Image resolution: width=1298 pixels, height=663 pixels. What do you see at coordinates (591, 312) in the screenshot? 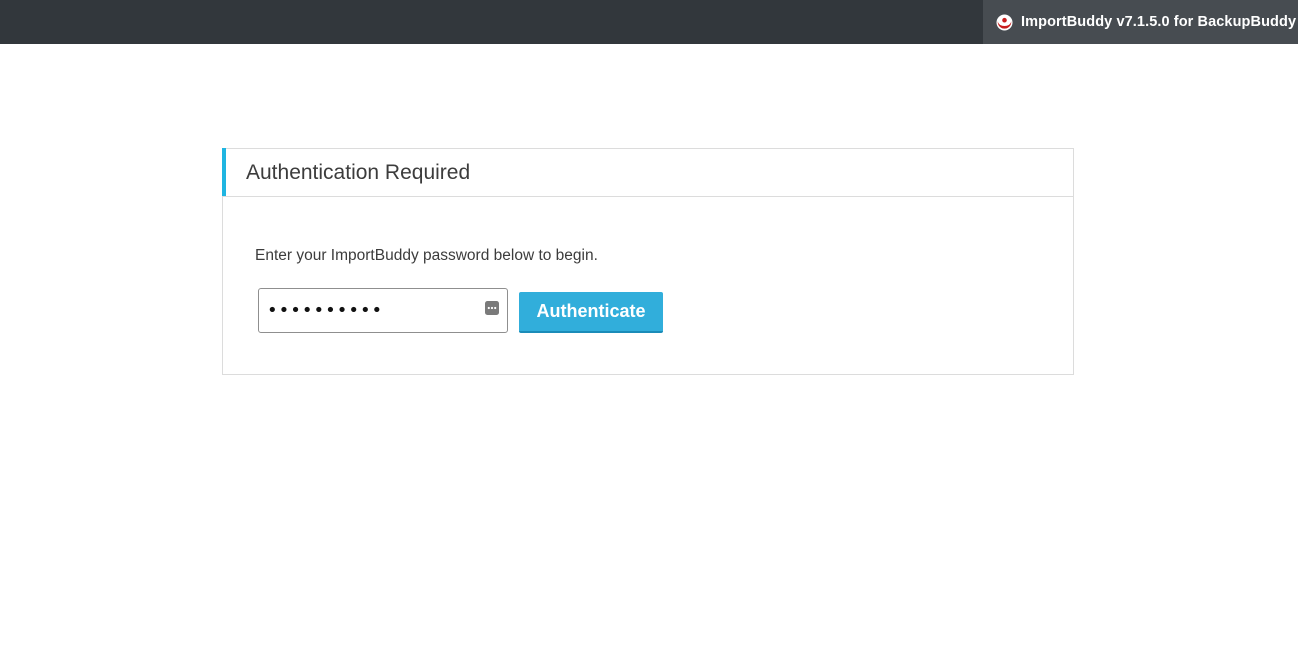
I see `authenticate-button: Authenticate` at bounding box center [591, 312].